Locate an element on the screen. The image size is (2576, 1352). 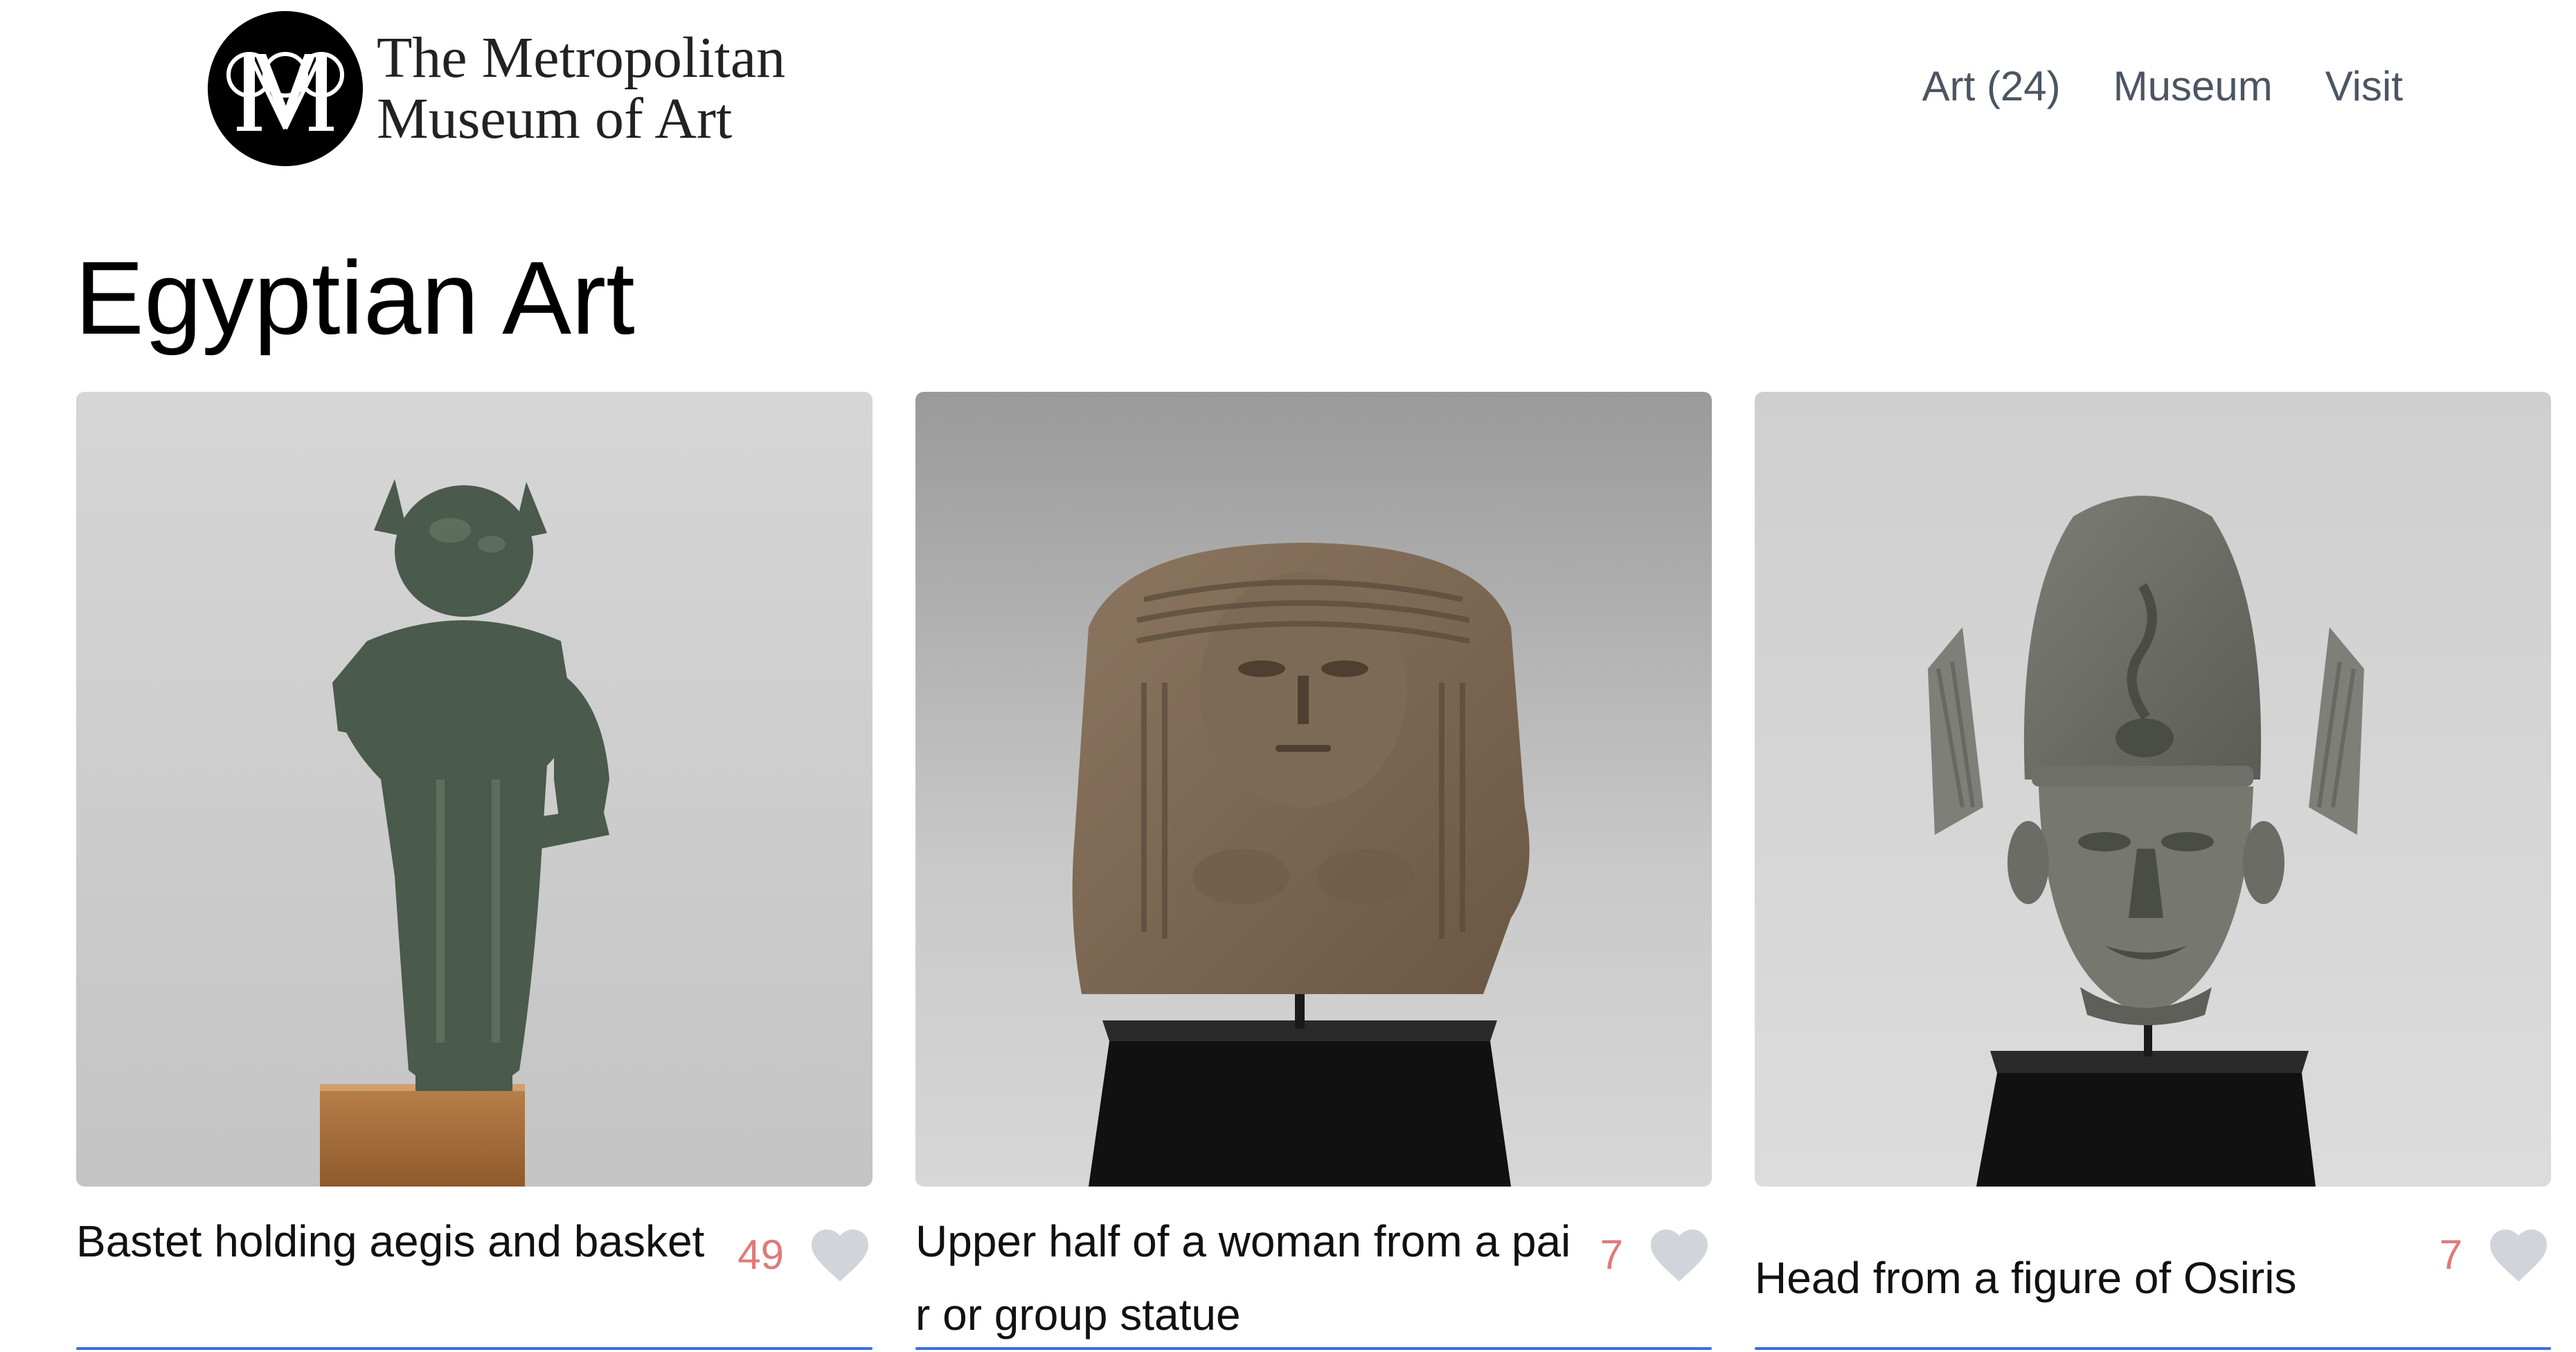
main-nav: Art (24) Museum Visit is located at coordinates (2162, 86).